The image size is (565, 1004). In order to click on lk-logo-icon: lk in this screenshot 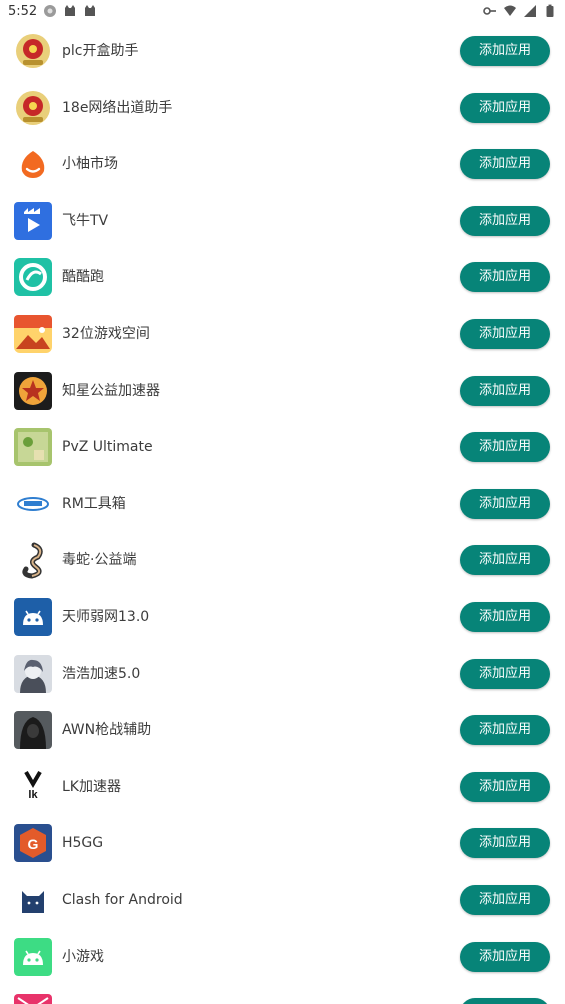, I will do `click(33, 786)`.